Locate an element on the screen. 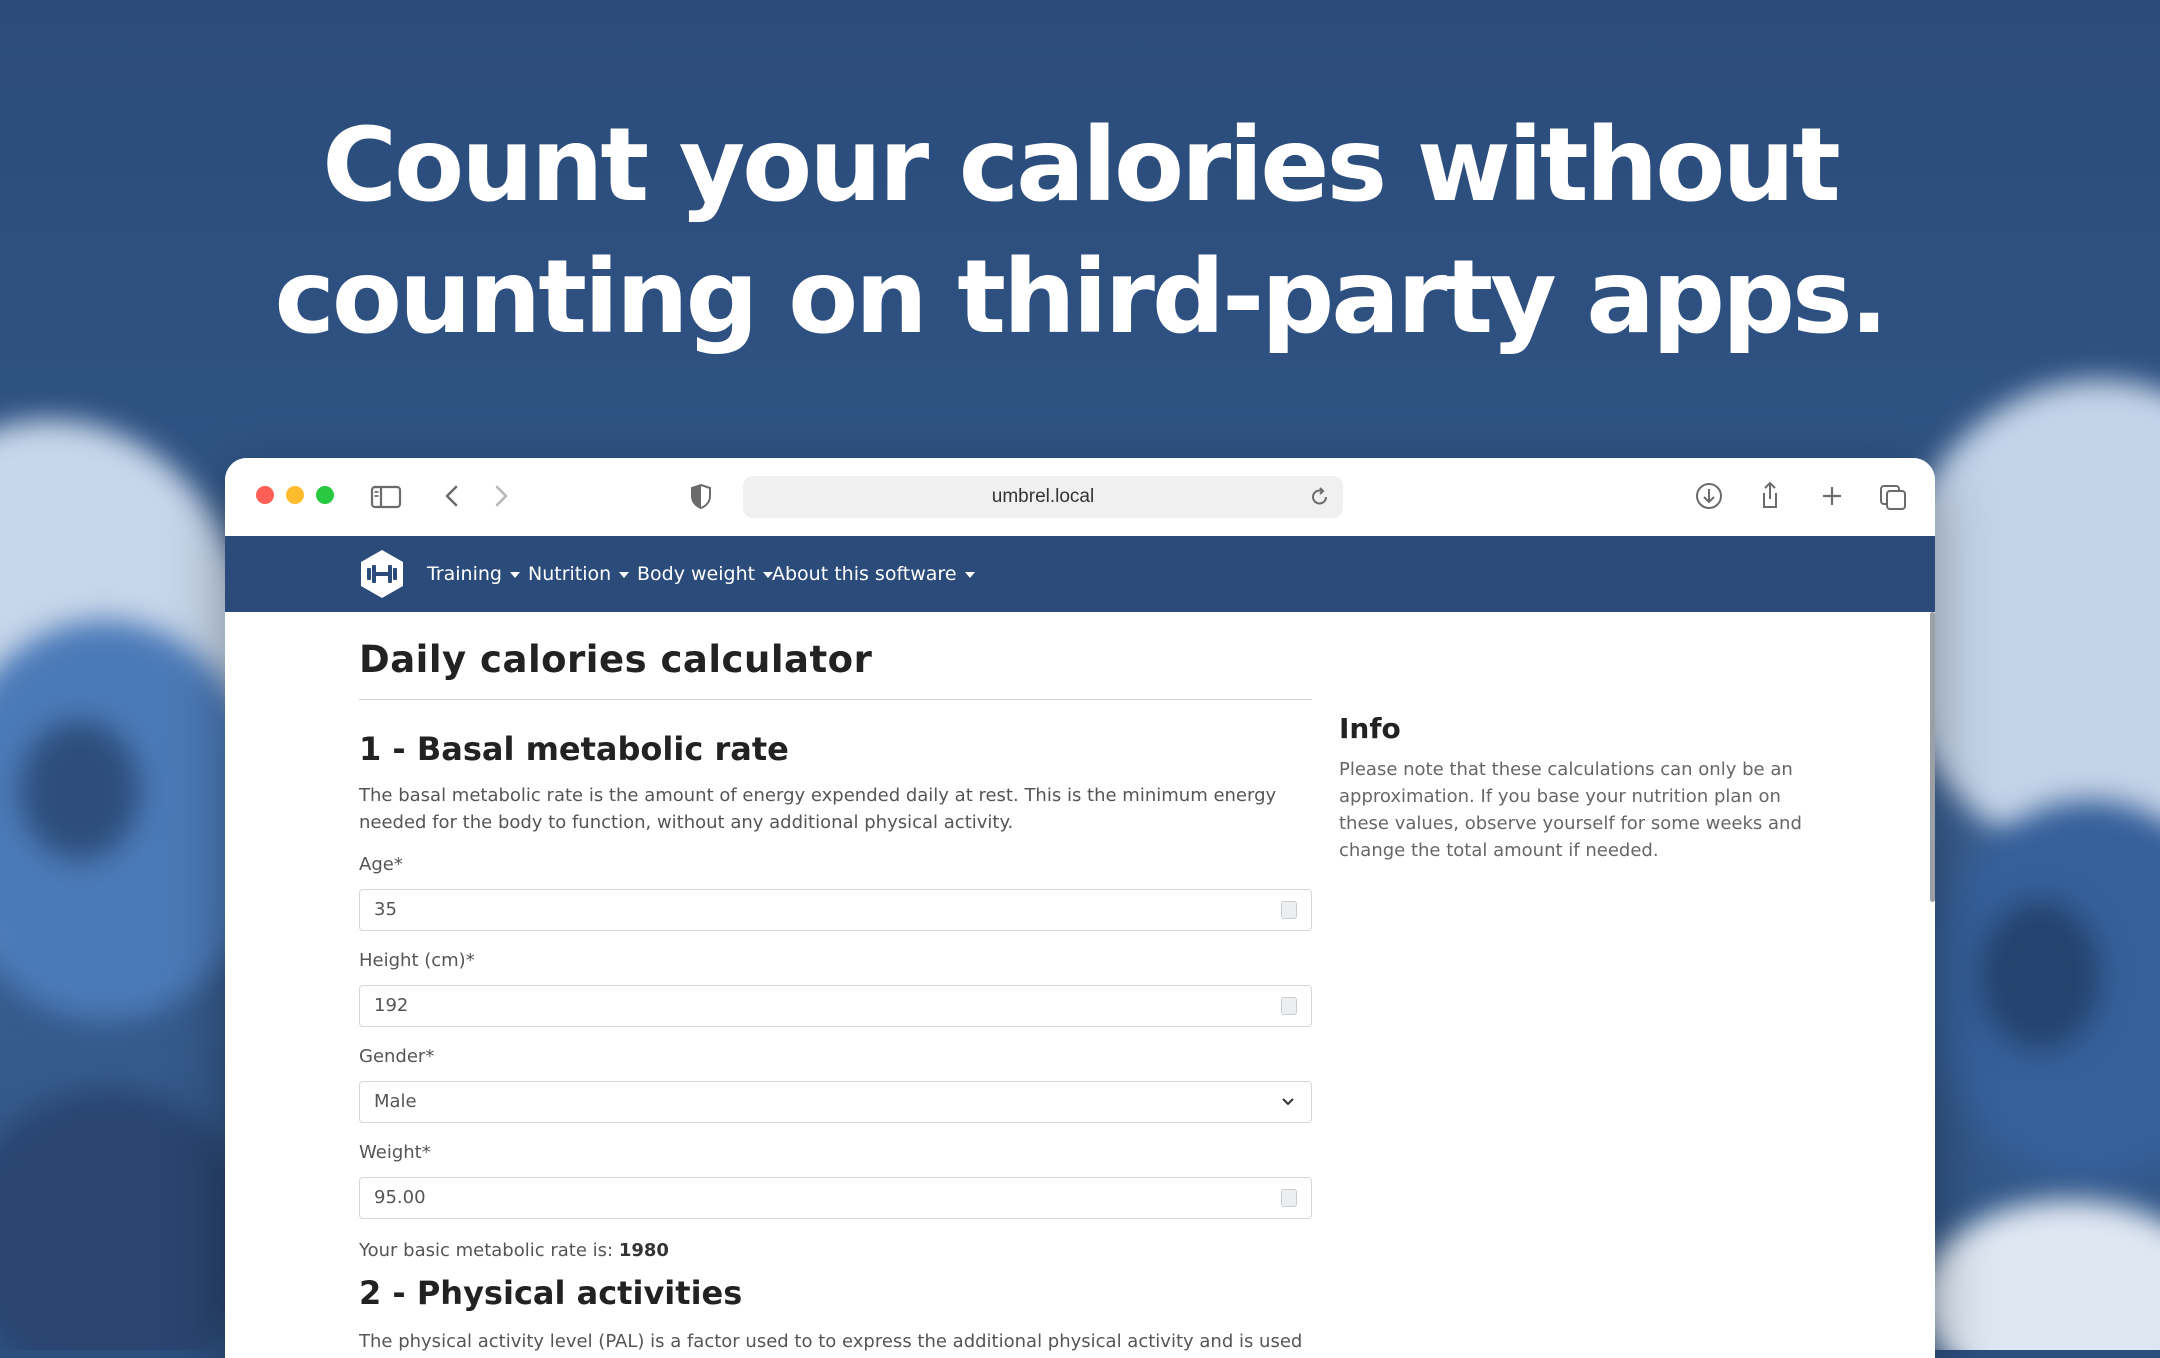 The height and width of the screenshot is (1358, 2160). nav-nutrition: Nutrition is located at coordinates (579, 574).